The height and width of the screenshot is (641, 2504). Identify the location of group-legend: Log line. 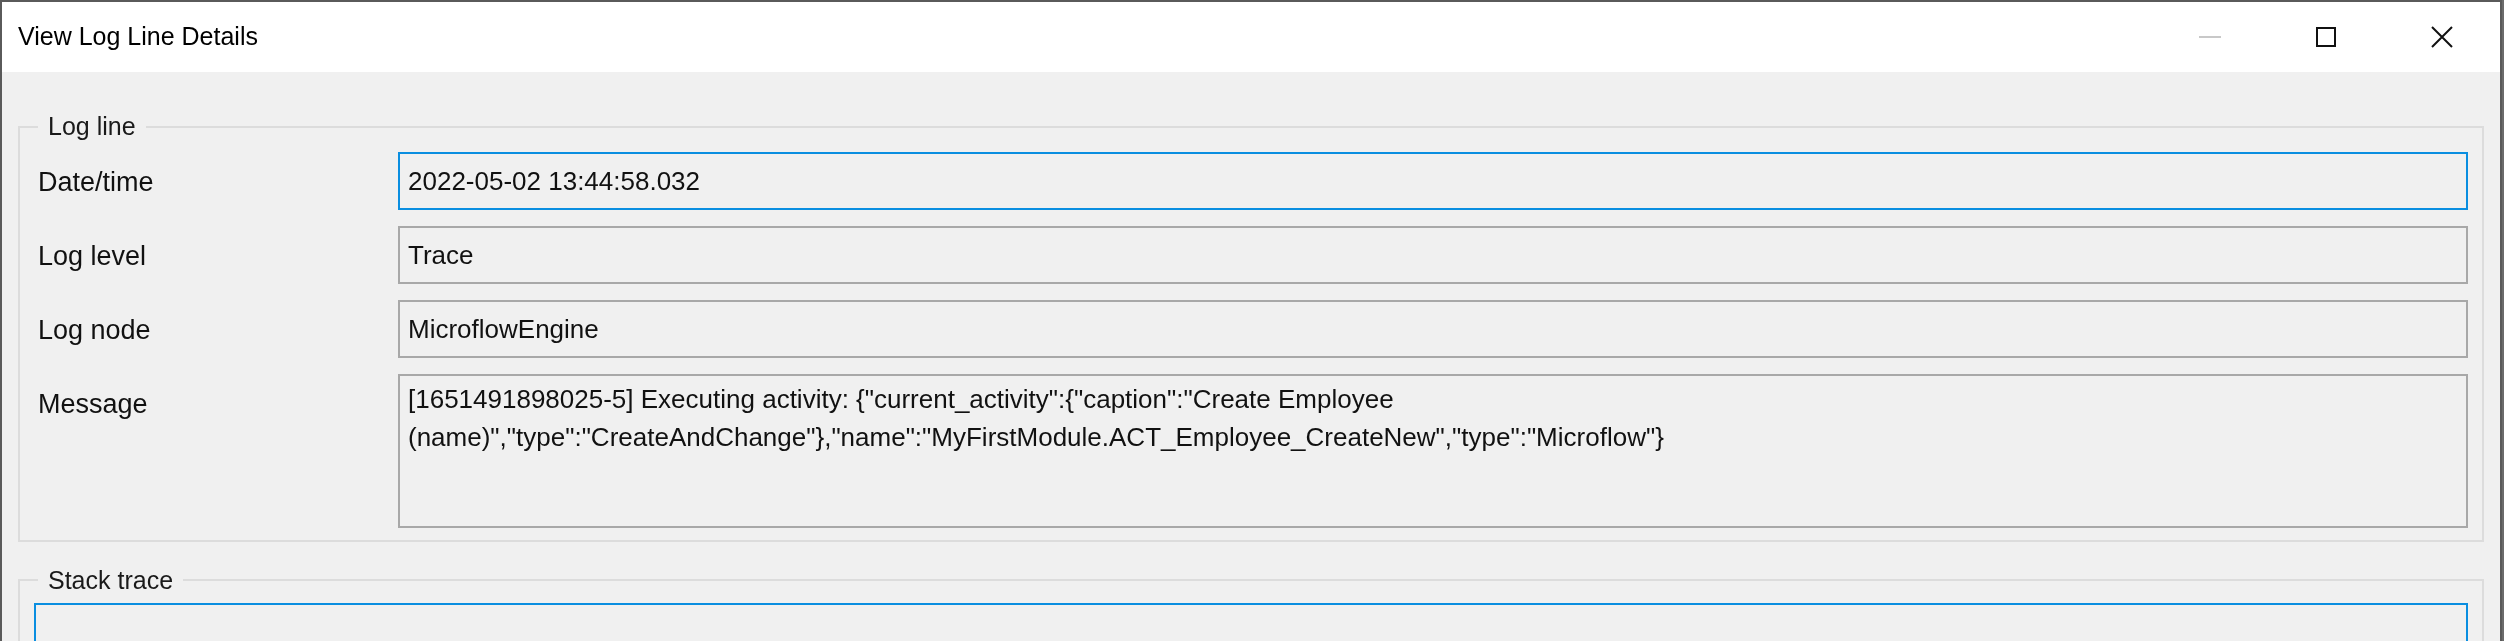
(92, 127).